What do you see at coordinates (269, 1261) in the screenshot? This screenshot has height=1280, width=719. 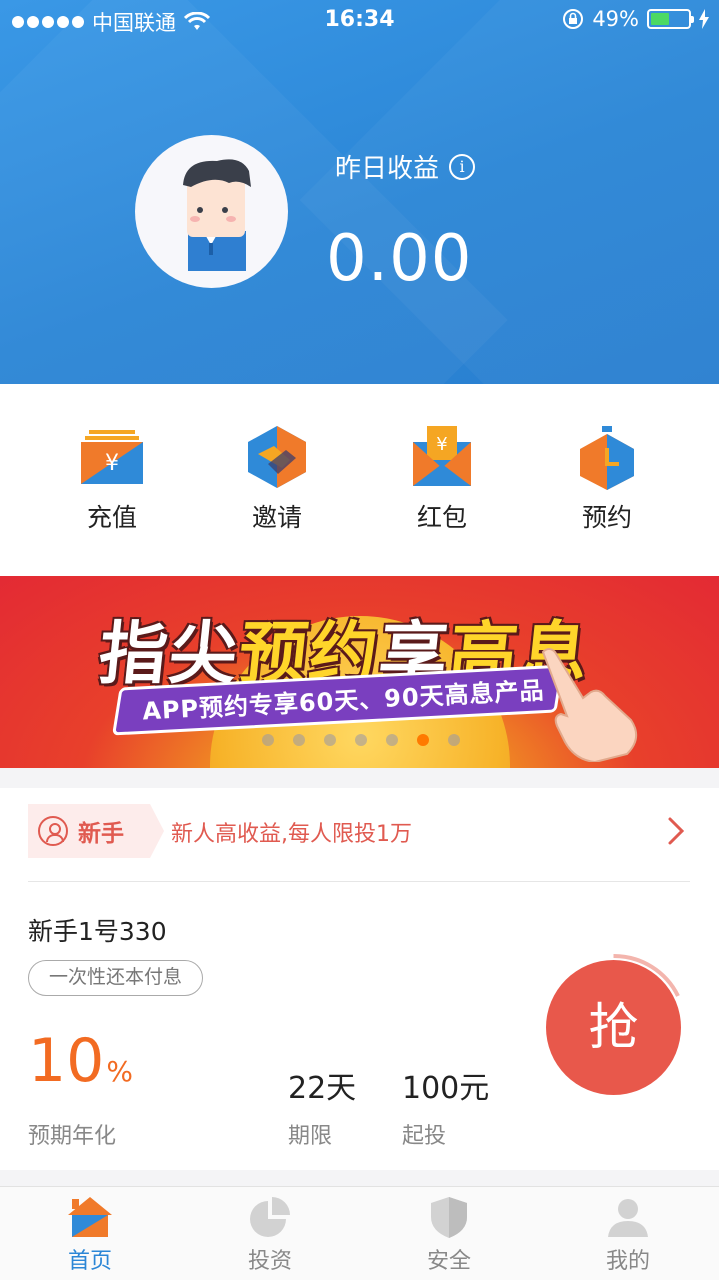 I see `tab-label: 投资` at bounding box center [269, 1261].